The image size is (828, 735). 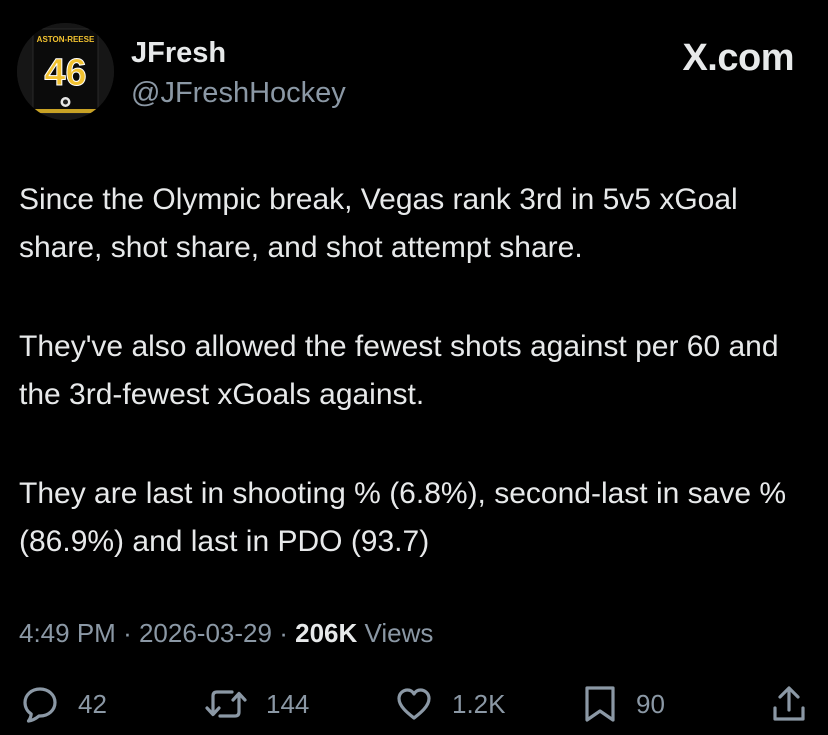 I want to click on action-bar: 42 144 1.2K 90, so click(x=414, y=704).